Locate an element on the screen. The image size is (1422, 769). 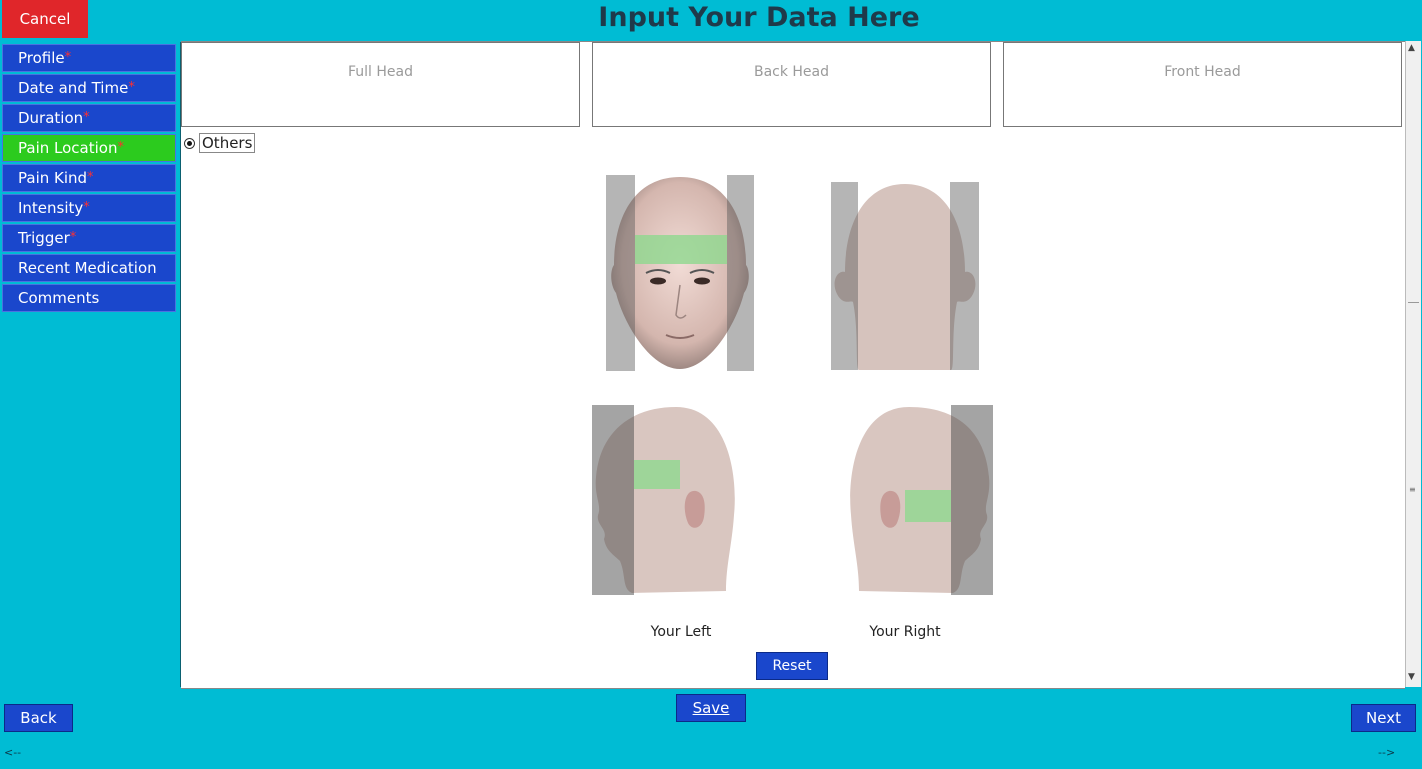
left-profile-head-image is located at coordinates (665, 500).